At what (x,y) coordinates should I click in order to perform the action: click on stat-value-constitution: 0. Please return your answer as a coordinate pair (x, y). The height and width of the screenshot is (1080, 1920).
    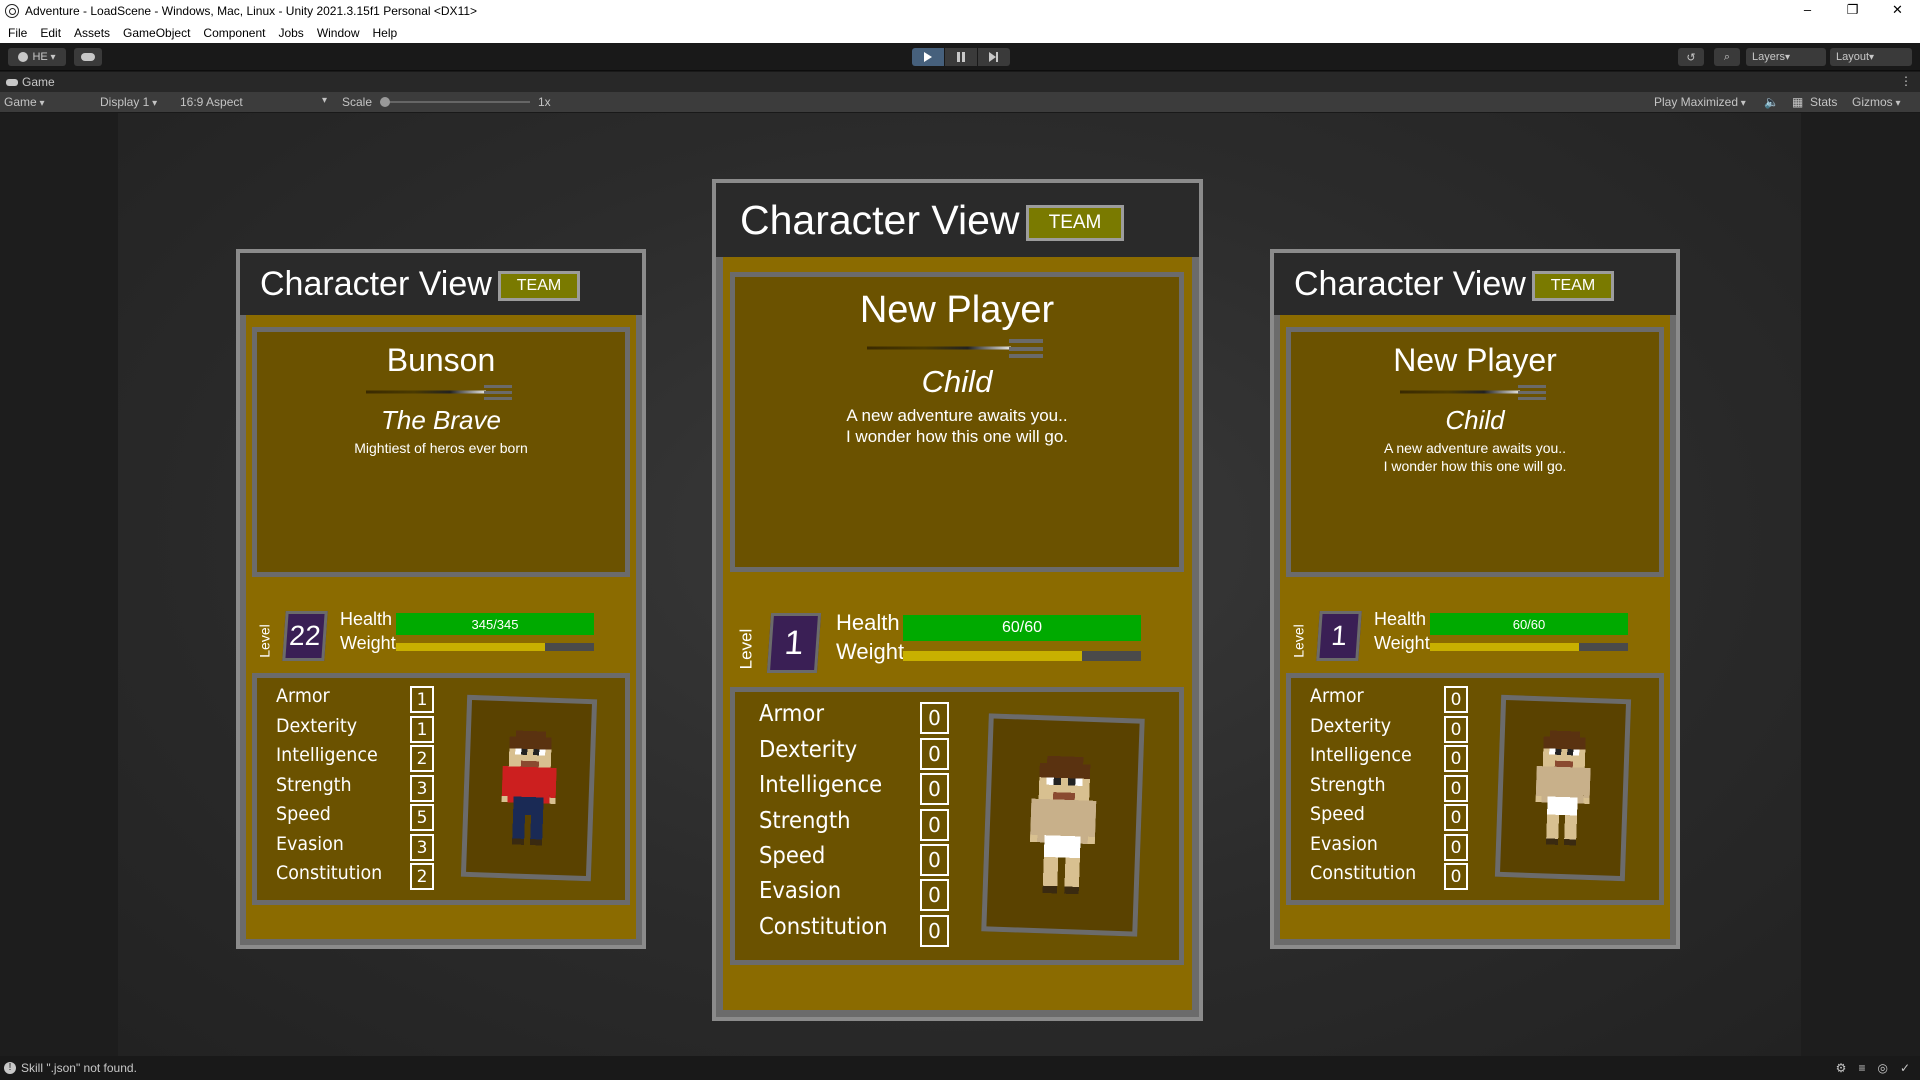
    Looking at the image, I should click on (1456, 876).